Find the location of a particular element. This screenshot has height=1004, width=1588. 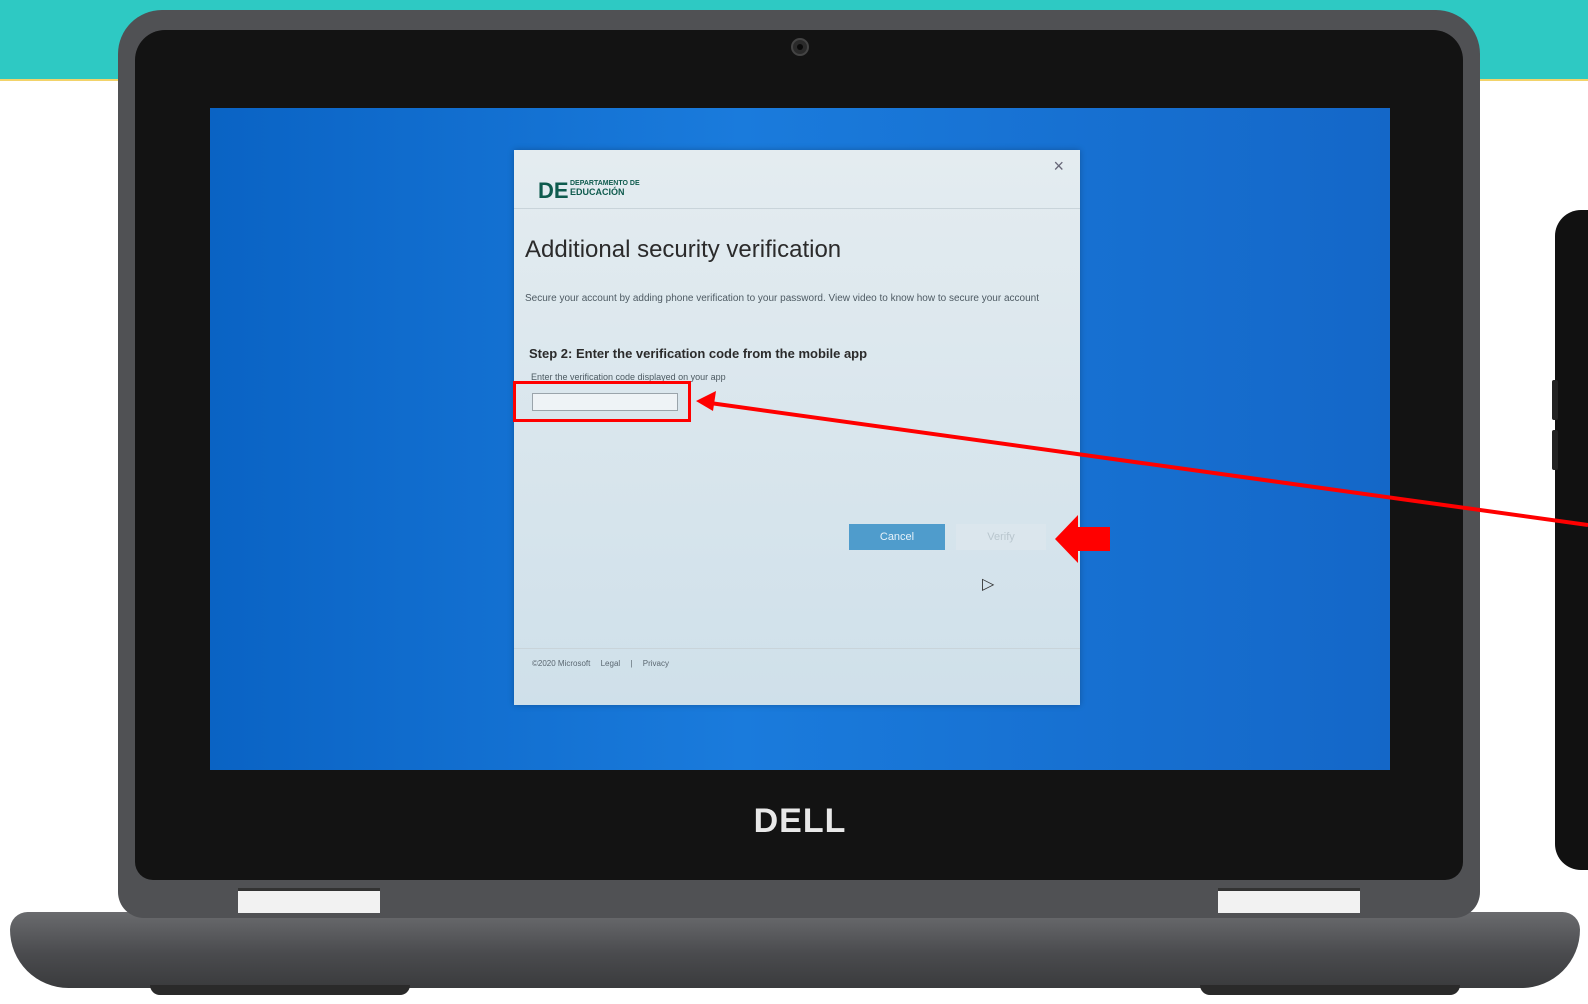

annotation-pointer-line is located at coordinates (1148, 464).